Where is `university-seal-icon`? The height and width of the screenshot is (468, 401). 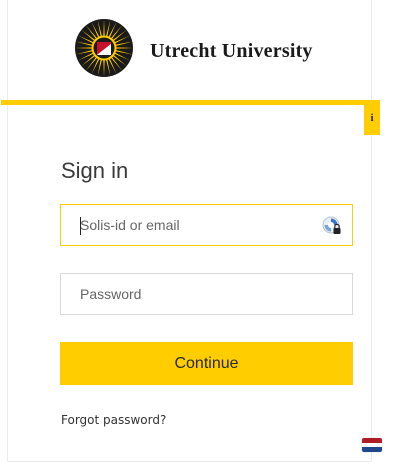 university-seal-icon is located at coordinates (104, 48).